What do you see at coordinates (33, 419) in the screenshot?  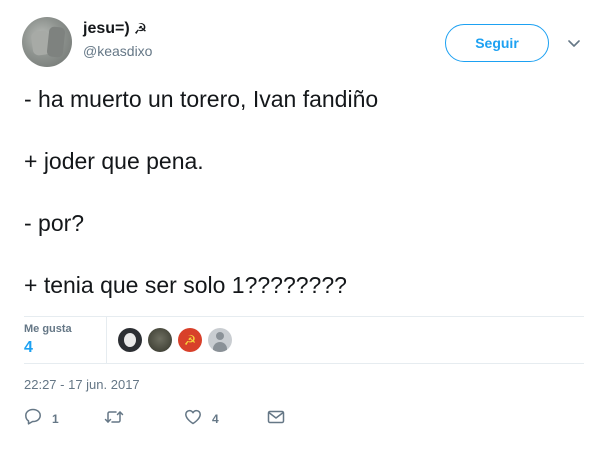 I see `reply-icon` at bounding box center [33, 419].